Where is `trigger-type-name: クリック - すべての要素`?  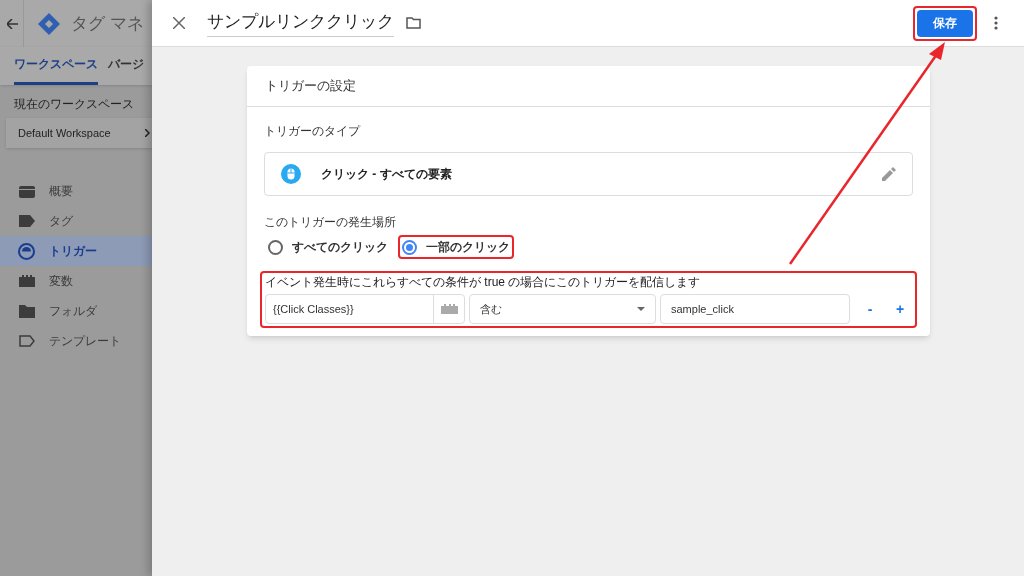 trigger-type-name: クリック - すべての要素 is located at coordinates (387, 174).